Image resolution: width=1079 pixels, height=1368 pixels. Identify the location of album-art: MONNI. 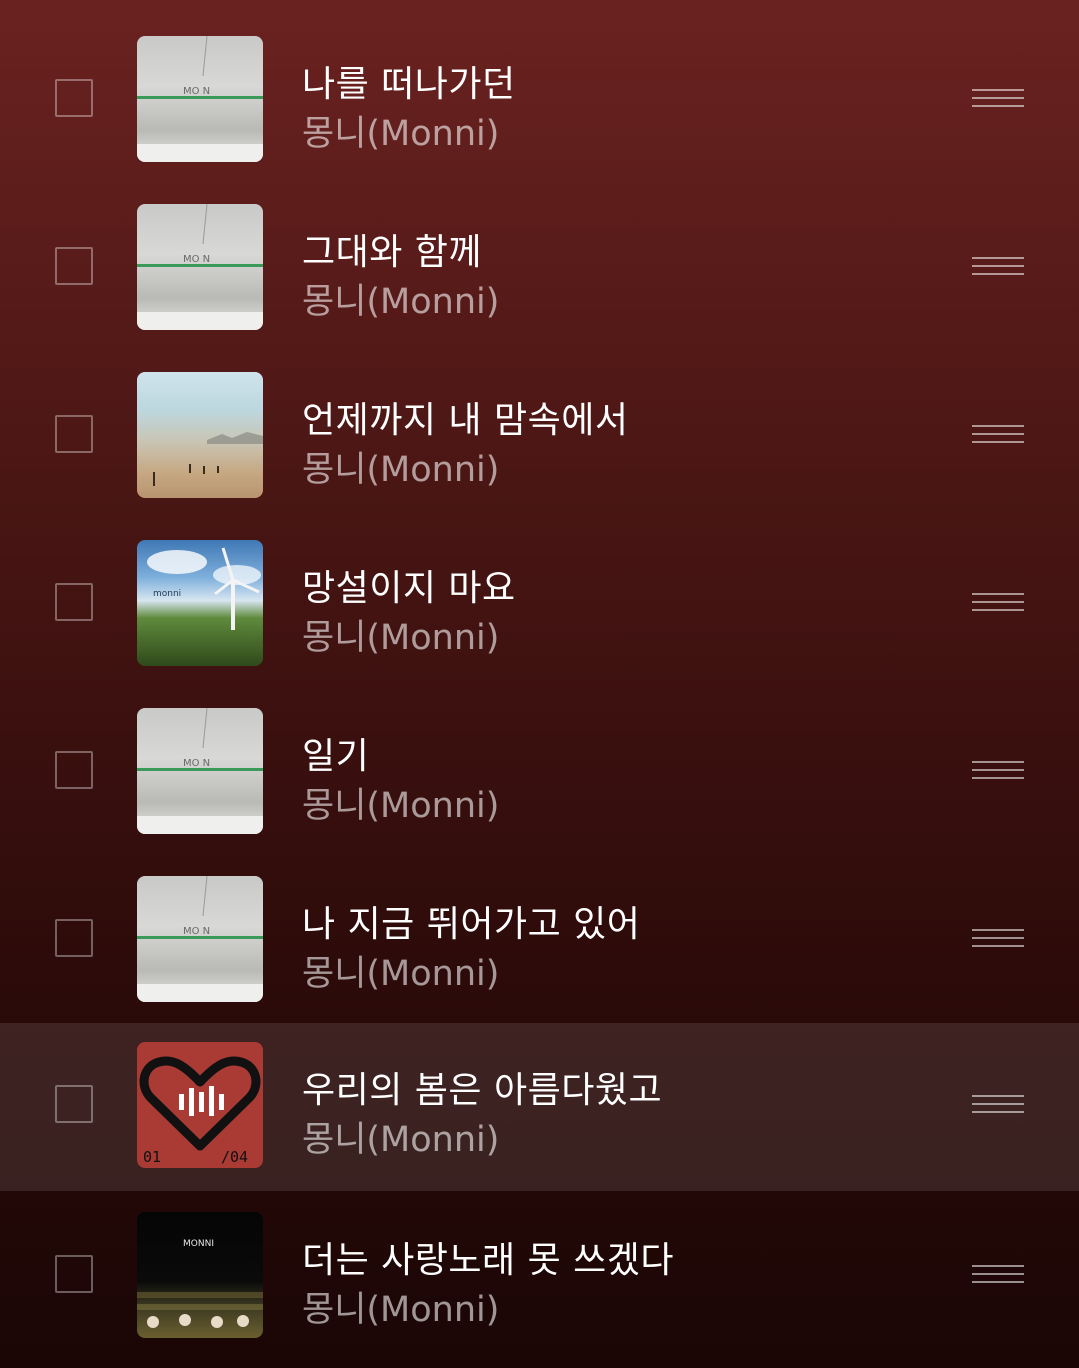
(200, 1275).